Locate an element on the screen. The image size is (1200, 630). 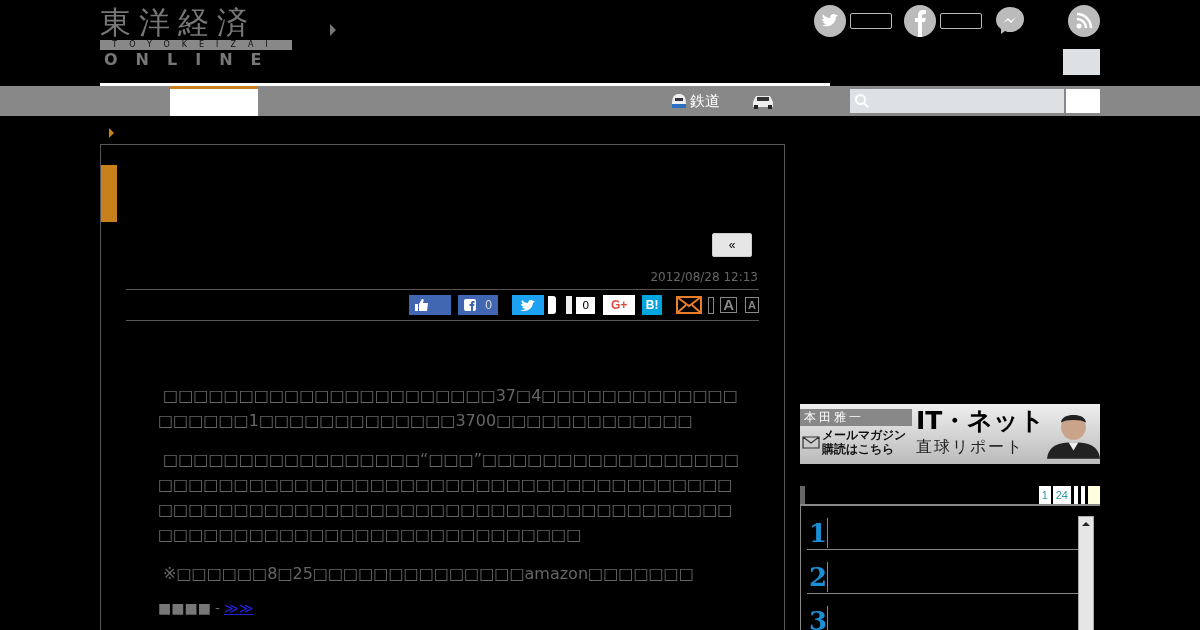
tweet-button is located at coordinates (528, 305).